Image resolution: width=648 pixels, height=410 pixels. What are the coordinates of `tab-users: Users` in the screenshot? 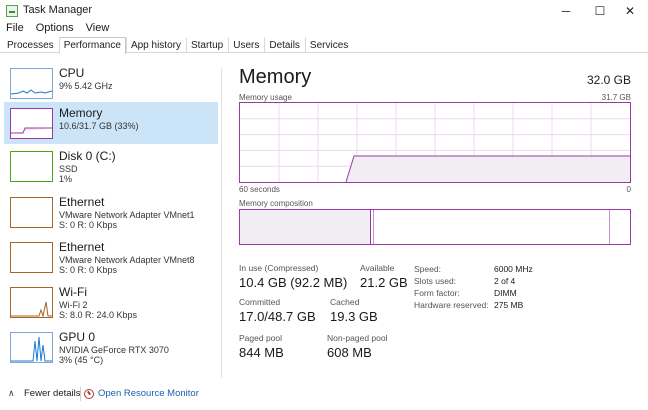 It's located at (246, 45).